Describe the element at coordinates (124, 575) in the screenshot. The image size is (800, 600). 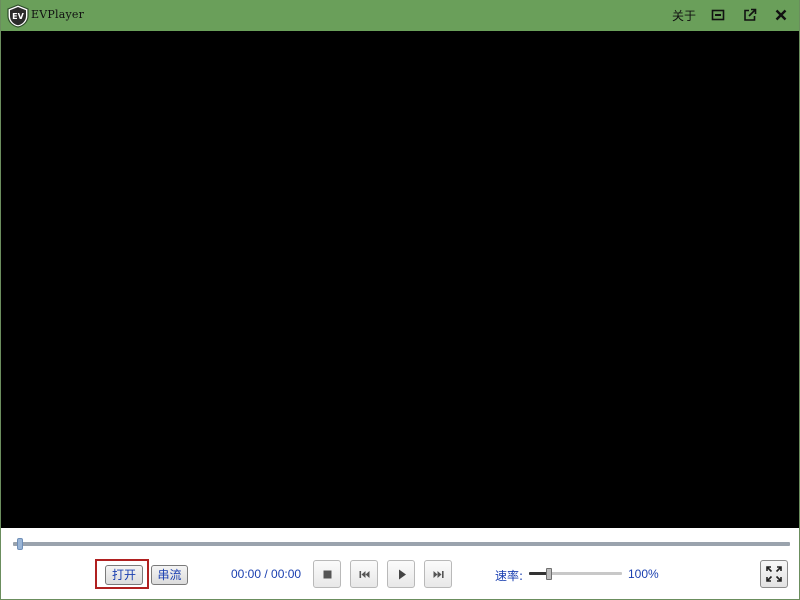
I see `open-file-button: 打开` at that location.